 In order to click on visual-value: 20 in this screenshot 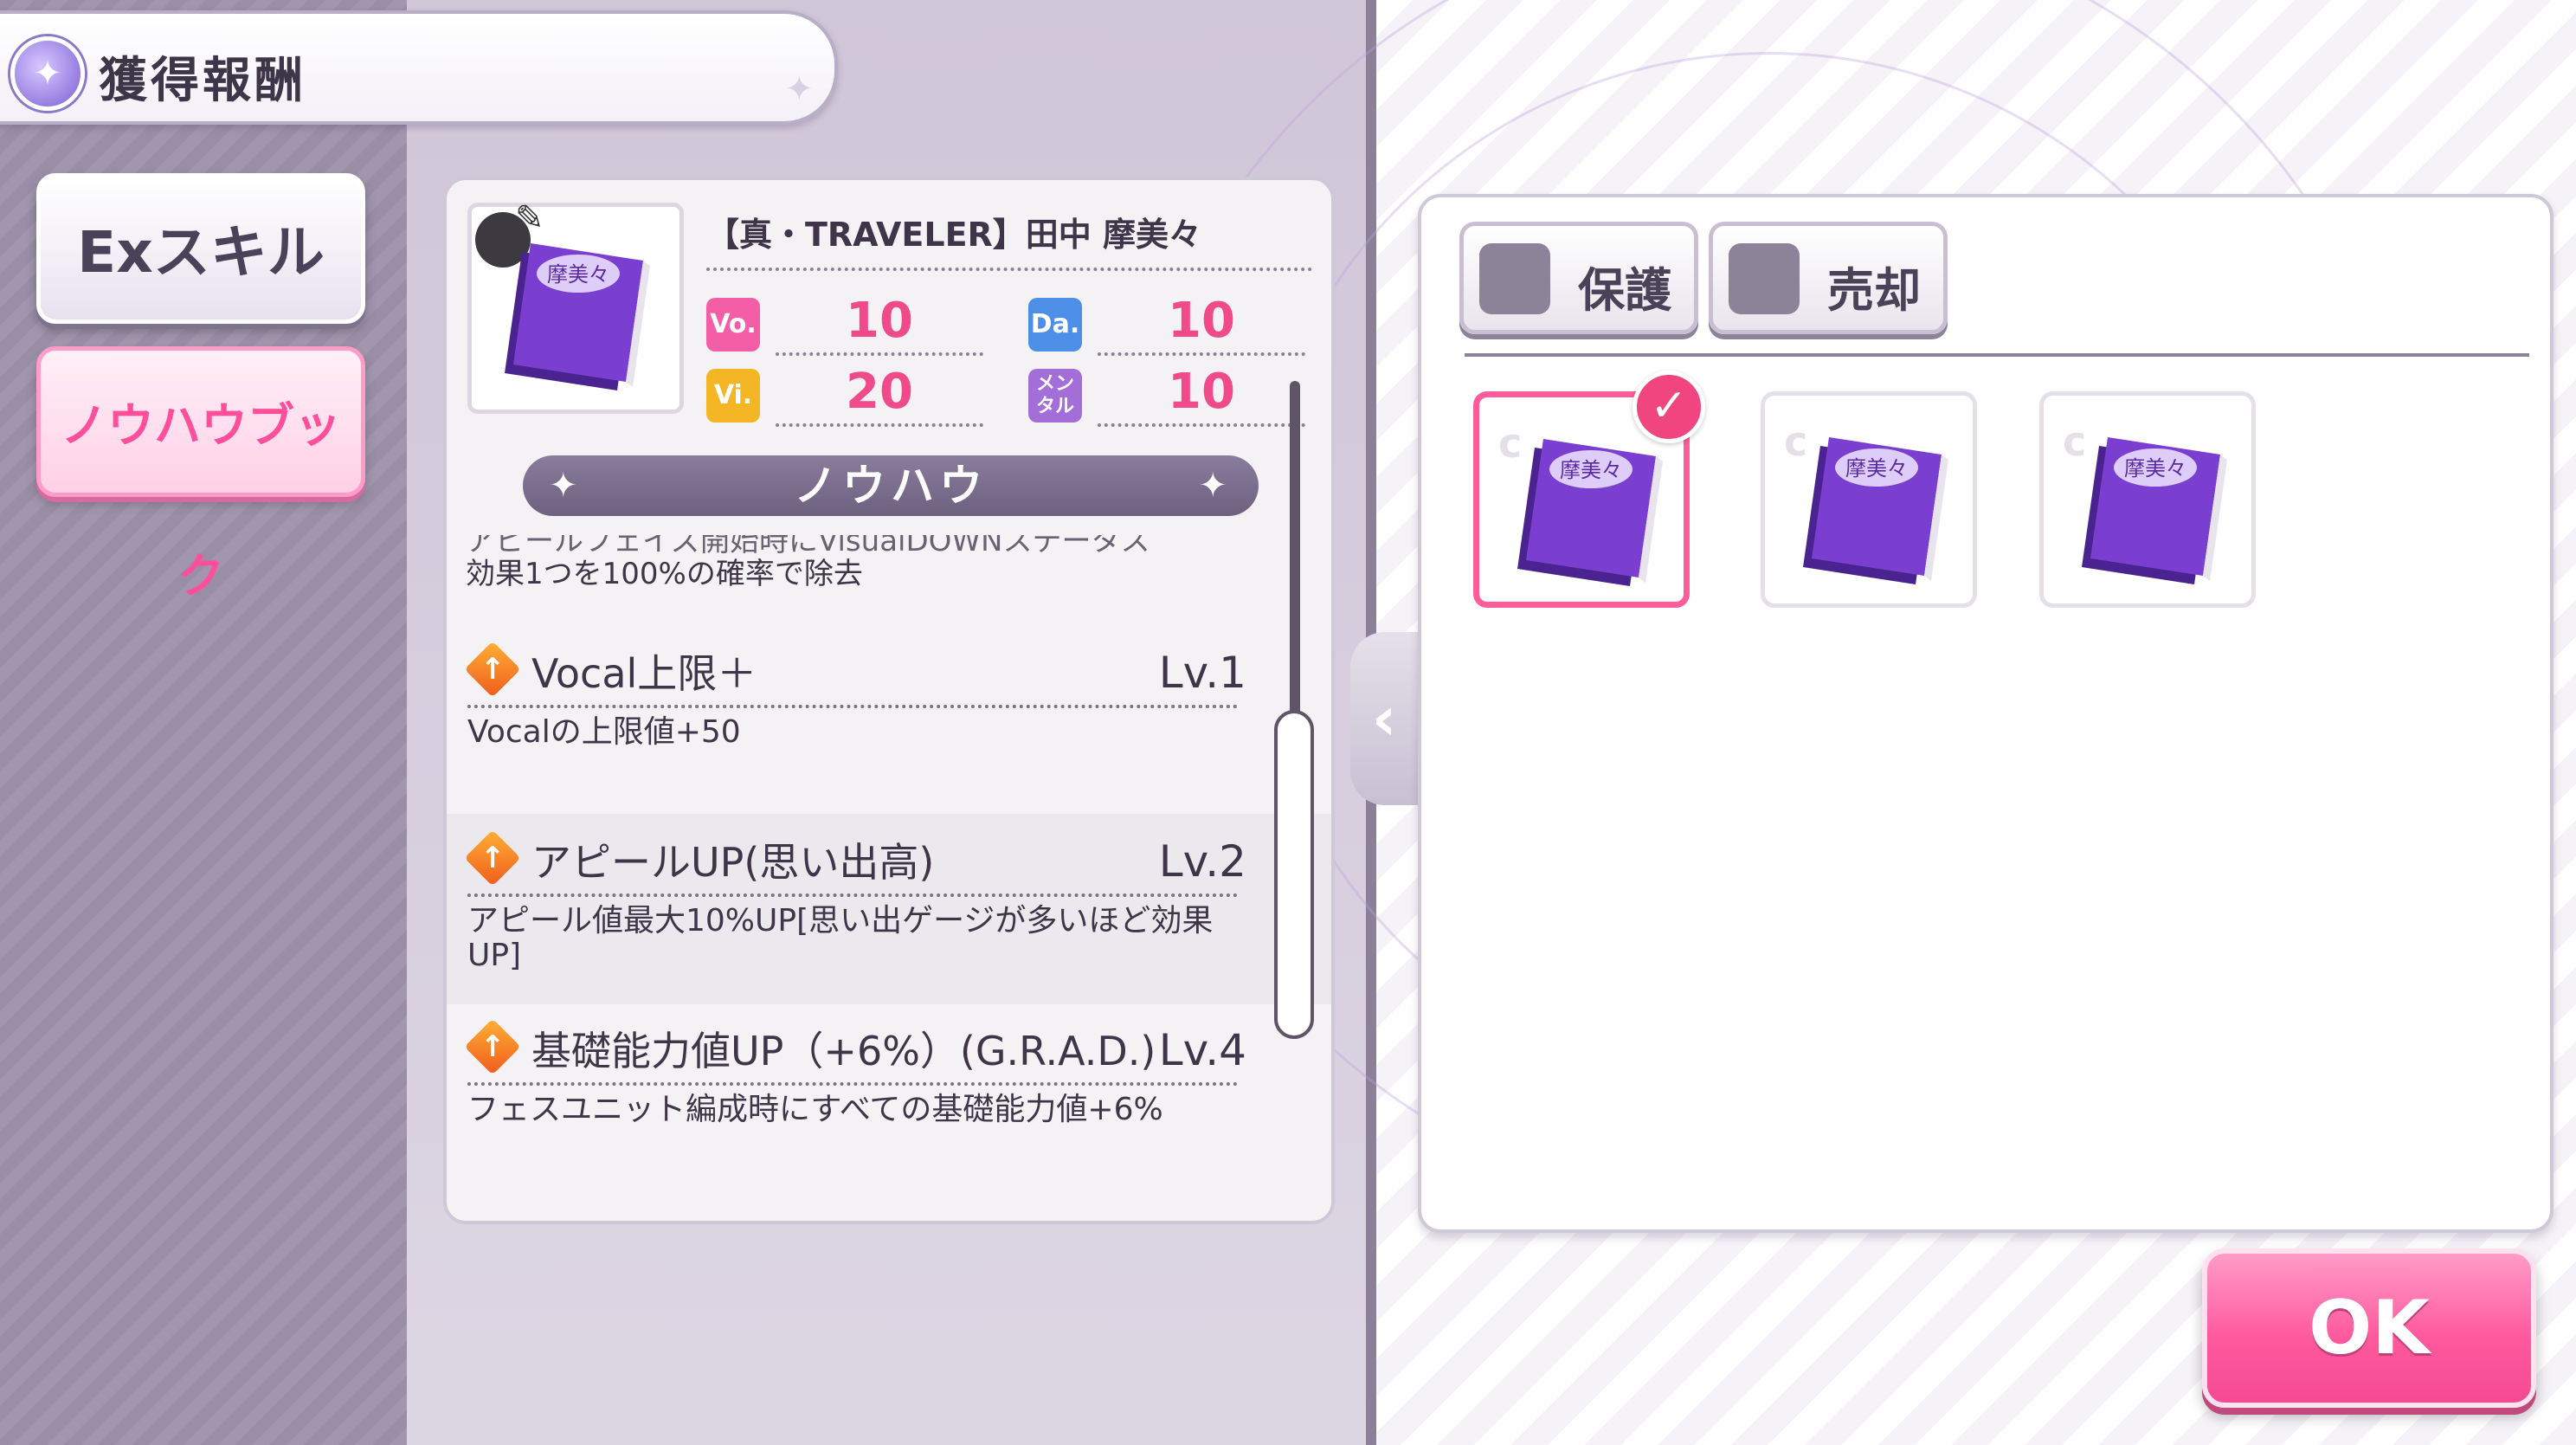, I will do `click(879, 395)`.